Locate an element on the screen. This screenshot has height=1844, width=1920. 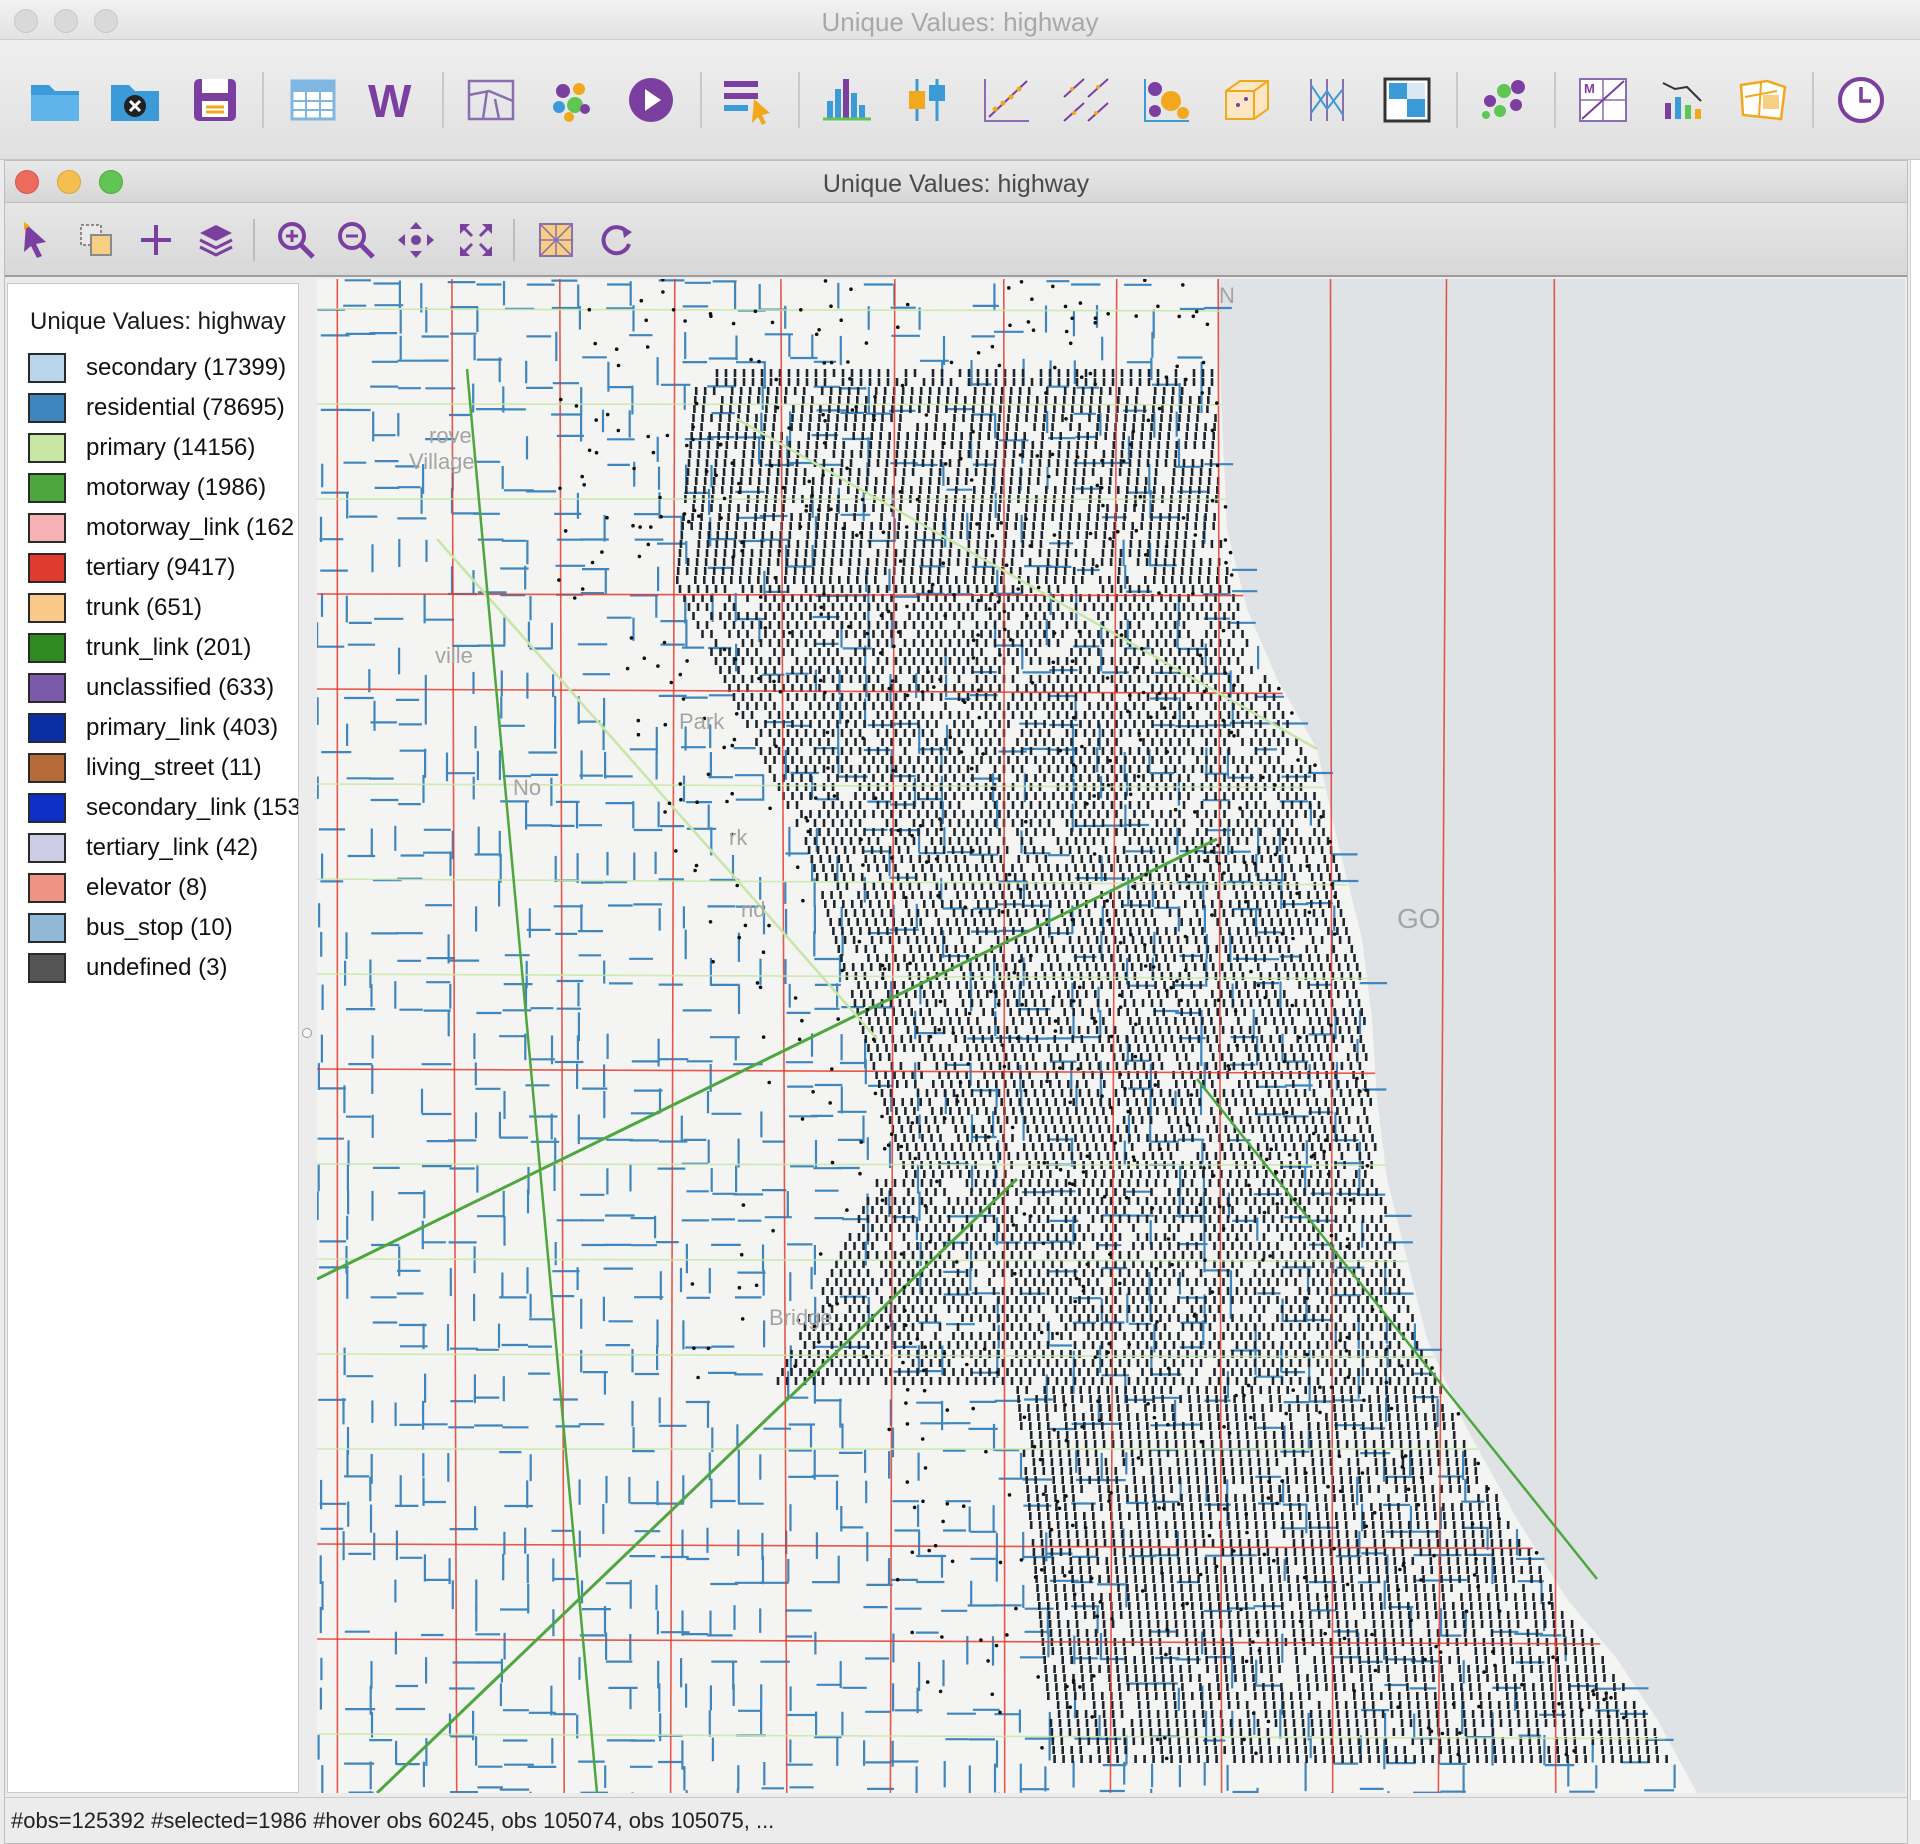
place-label: No is located at coordinates (527, 787).